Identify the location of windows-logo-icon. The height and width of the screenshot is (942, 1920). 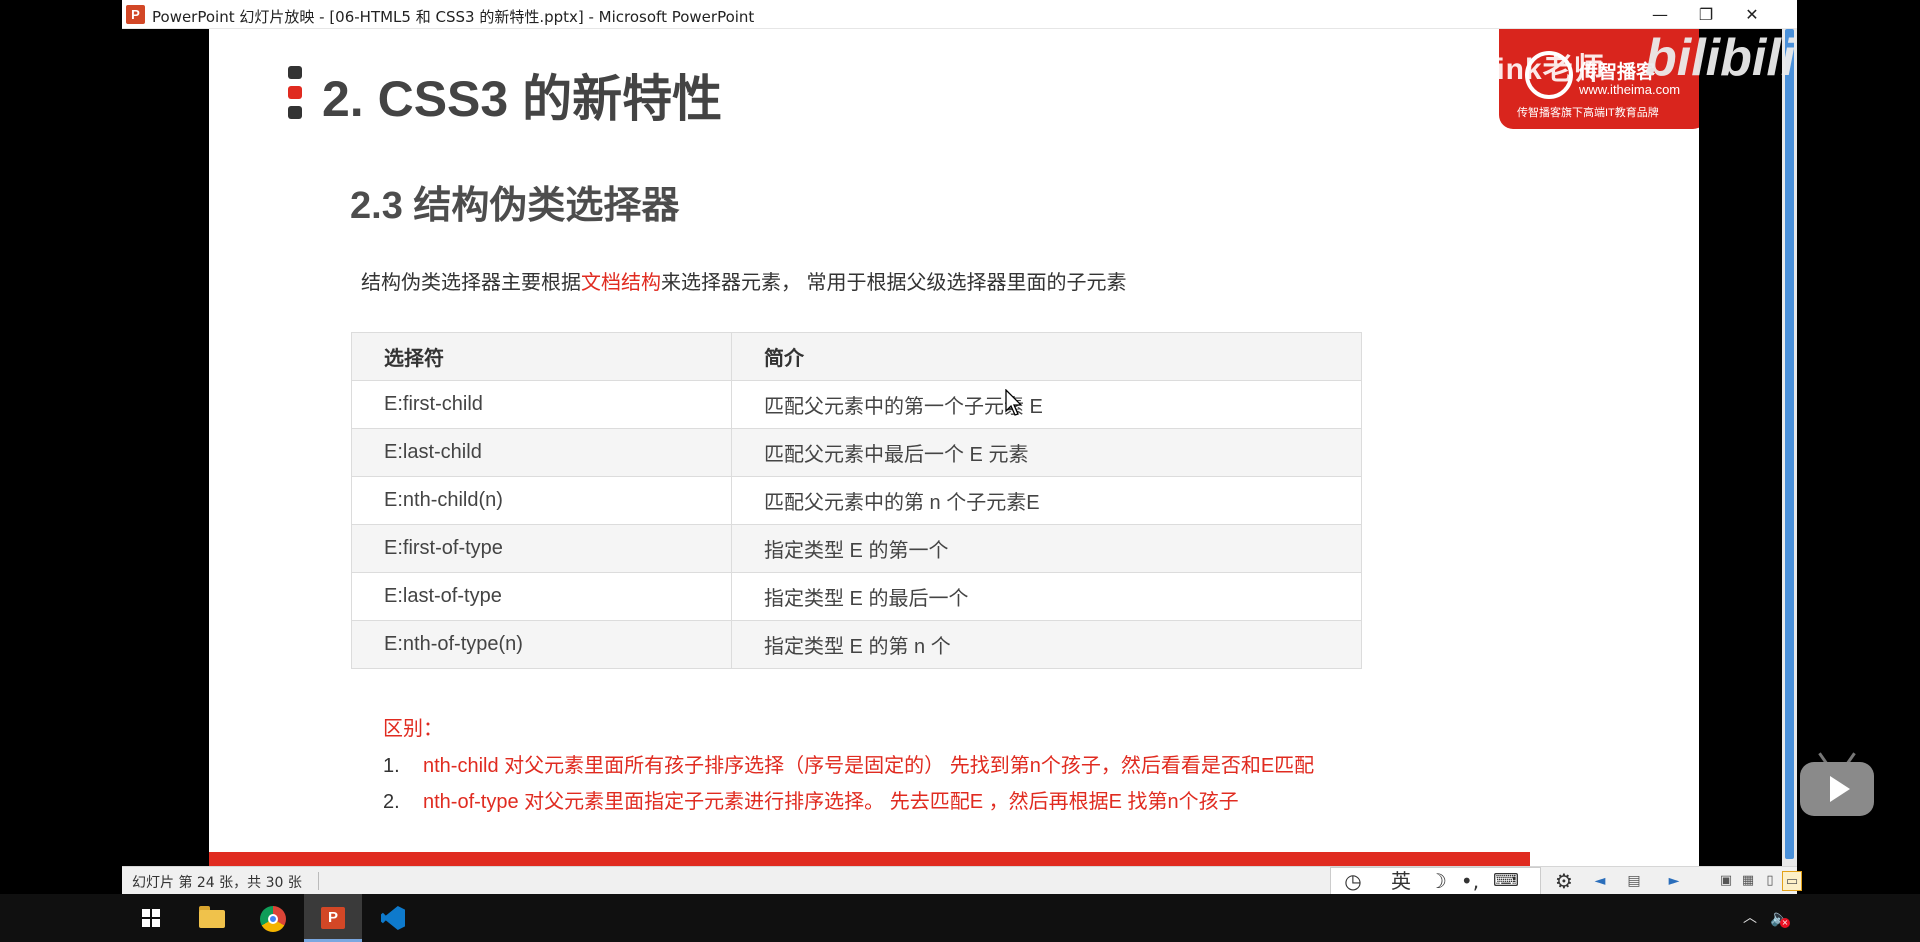
(151, 918).